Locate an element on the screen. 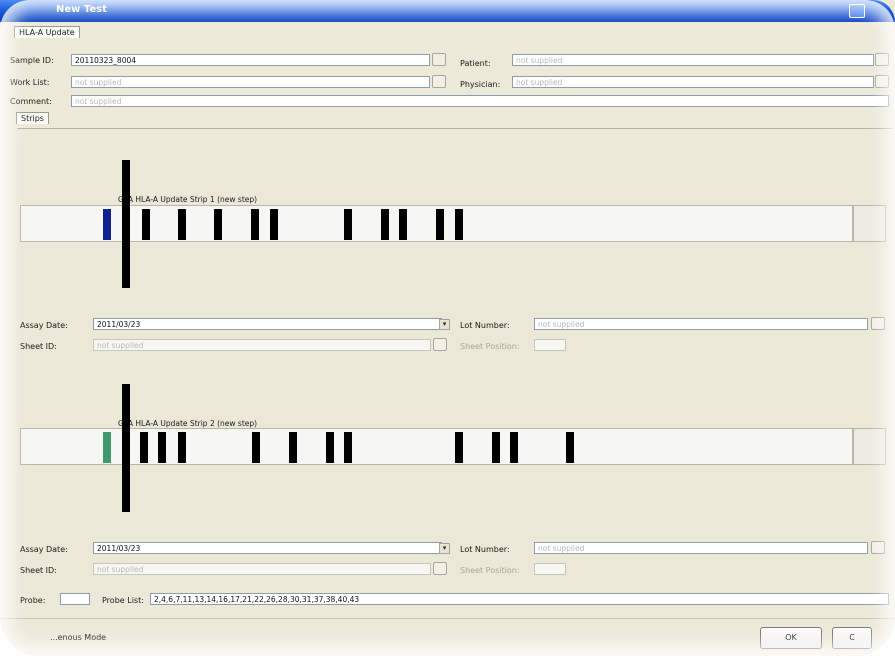 The image size is (895, 656). strip-1-reference-band is located at coordinates (107, 224).